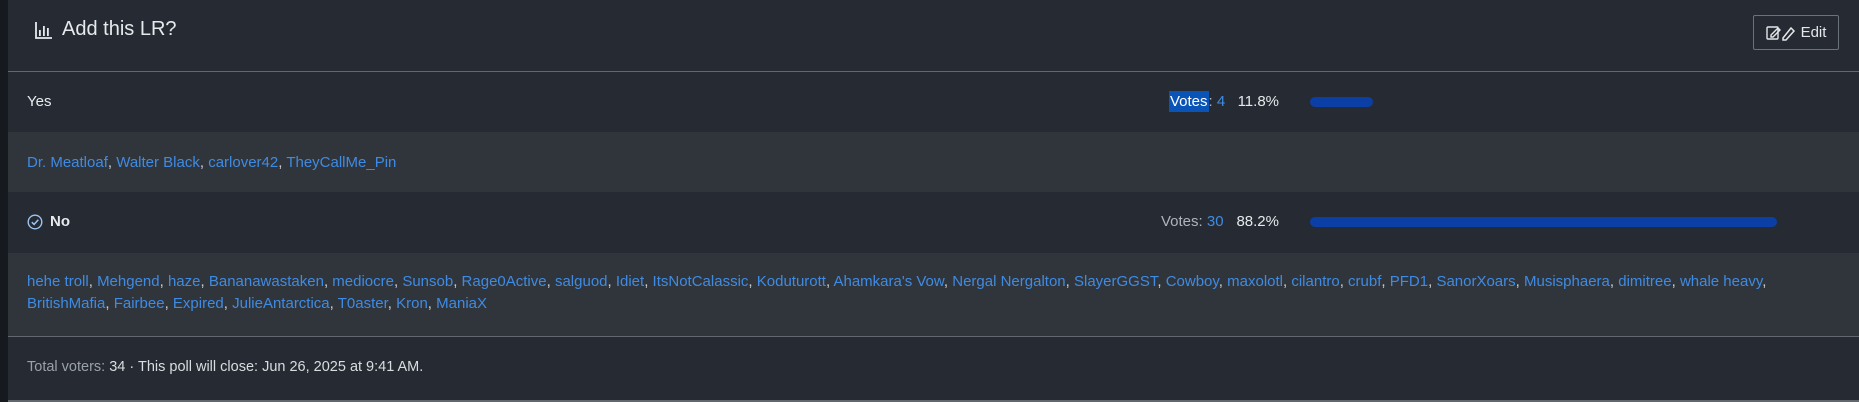  What do you see at coordinates (1780, 33) in the screenshot?
I see `edit-icon` at bounding box center [1780, 33].